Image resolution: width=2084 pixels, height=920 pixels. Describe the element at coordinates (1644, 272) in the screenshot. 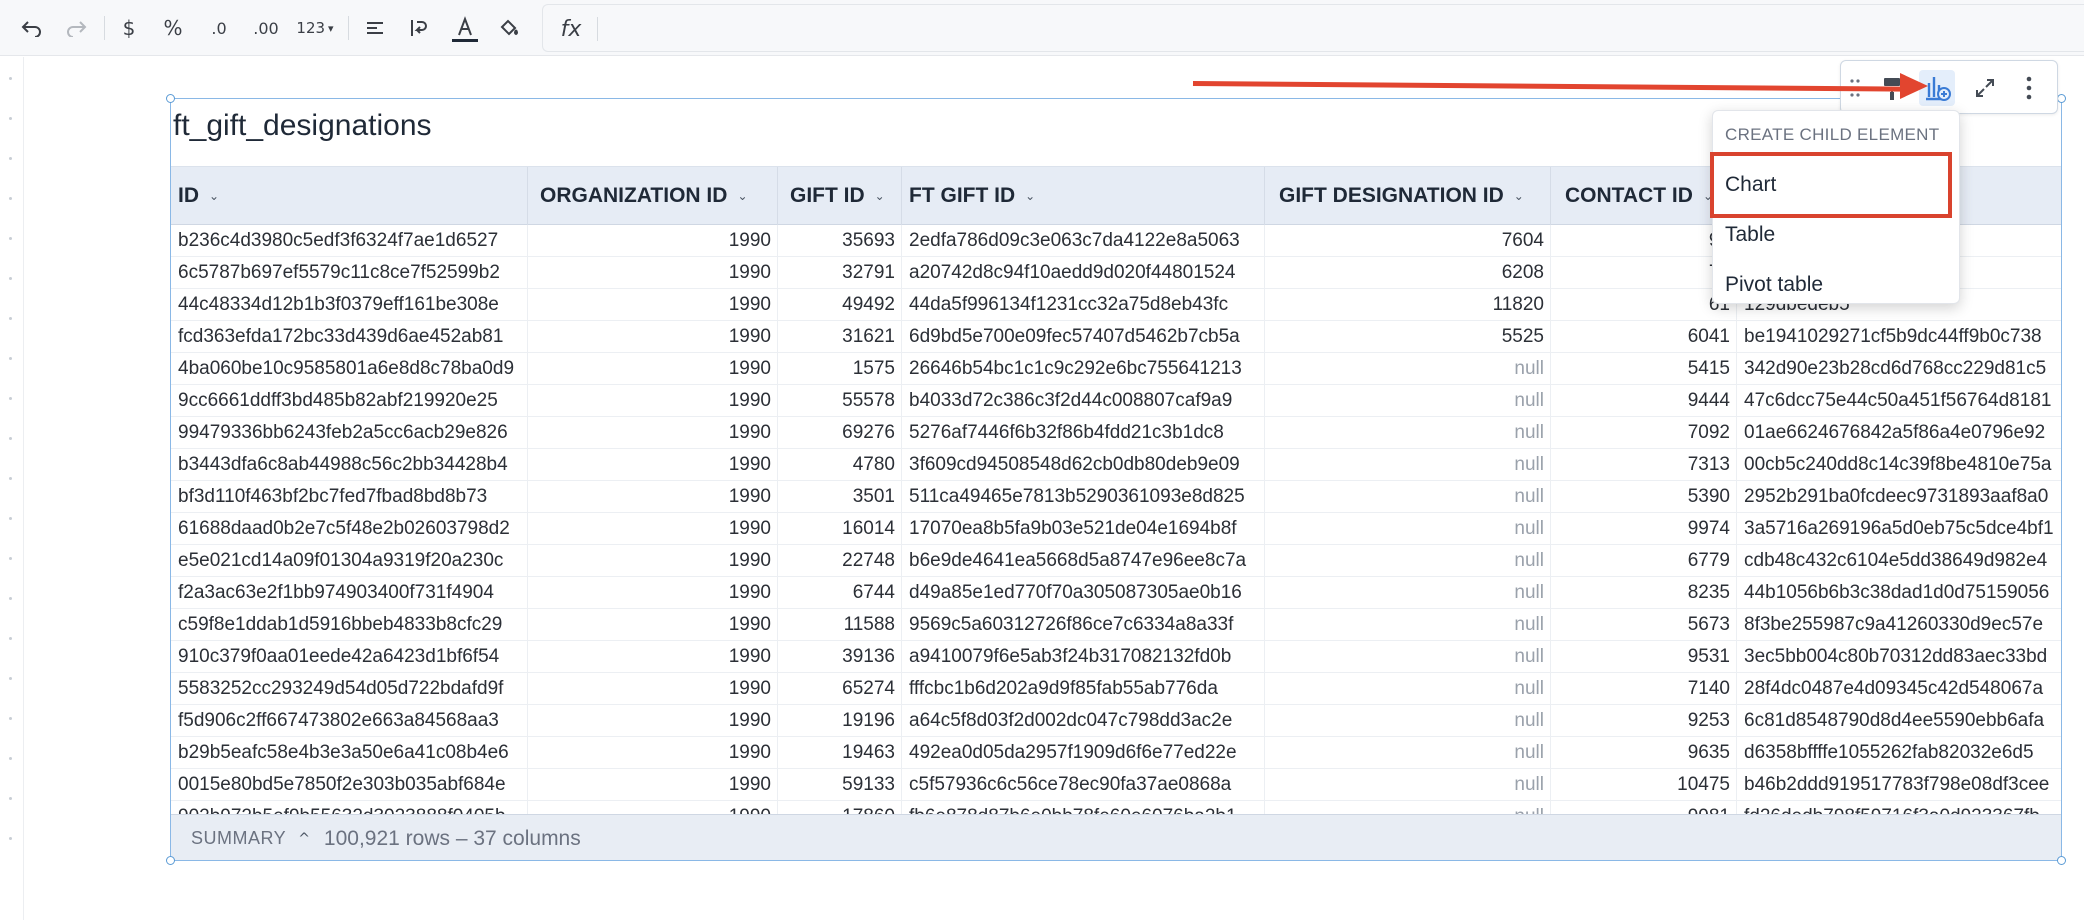

I see `cell-contact-id: 75` at that location.